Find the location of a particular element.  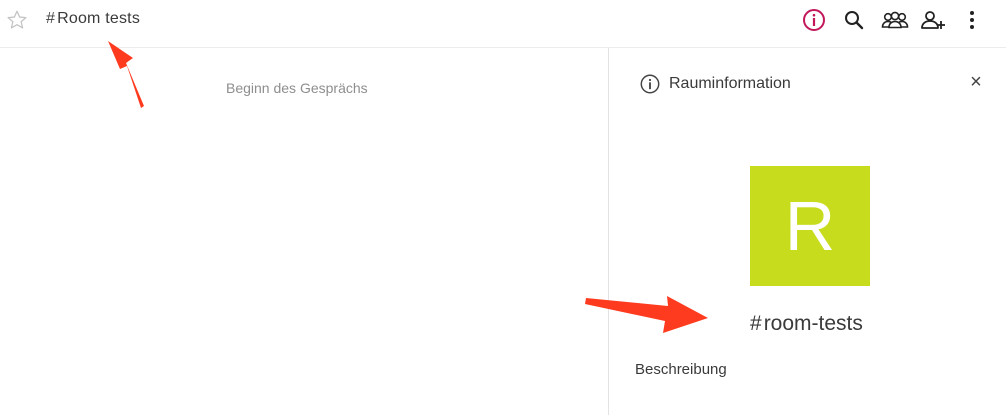

hash-symbol: # is located at coordinates (51, 18).